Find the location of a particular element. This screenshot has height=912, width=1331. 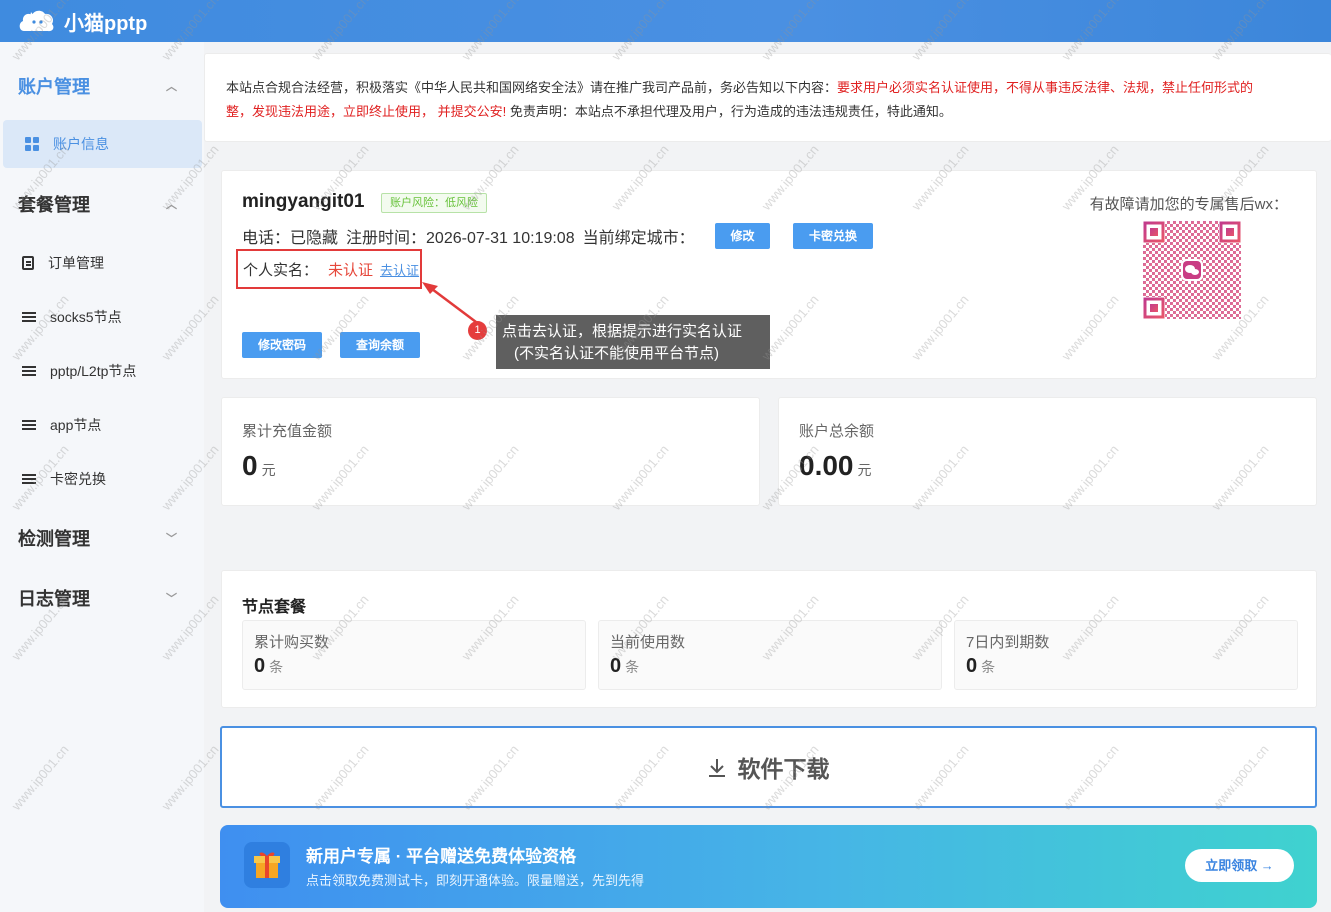

total-balance-card: 账户总余额 0.00 元 is located at coordinates (1047, 451).